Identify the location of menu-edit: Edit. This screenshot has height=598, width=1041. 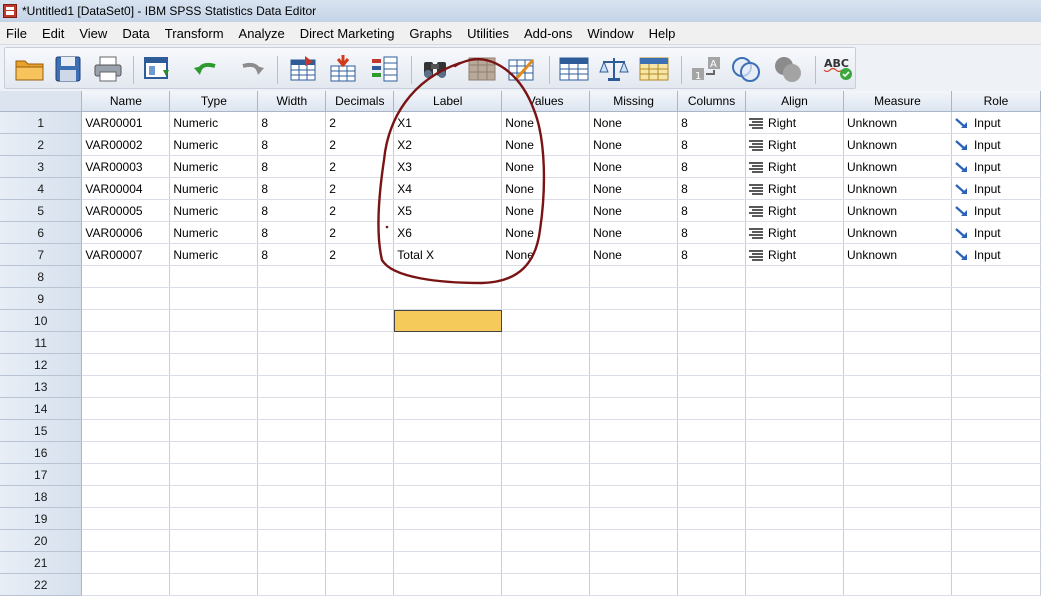
(49, 33).